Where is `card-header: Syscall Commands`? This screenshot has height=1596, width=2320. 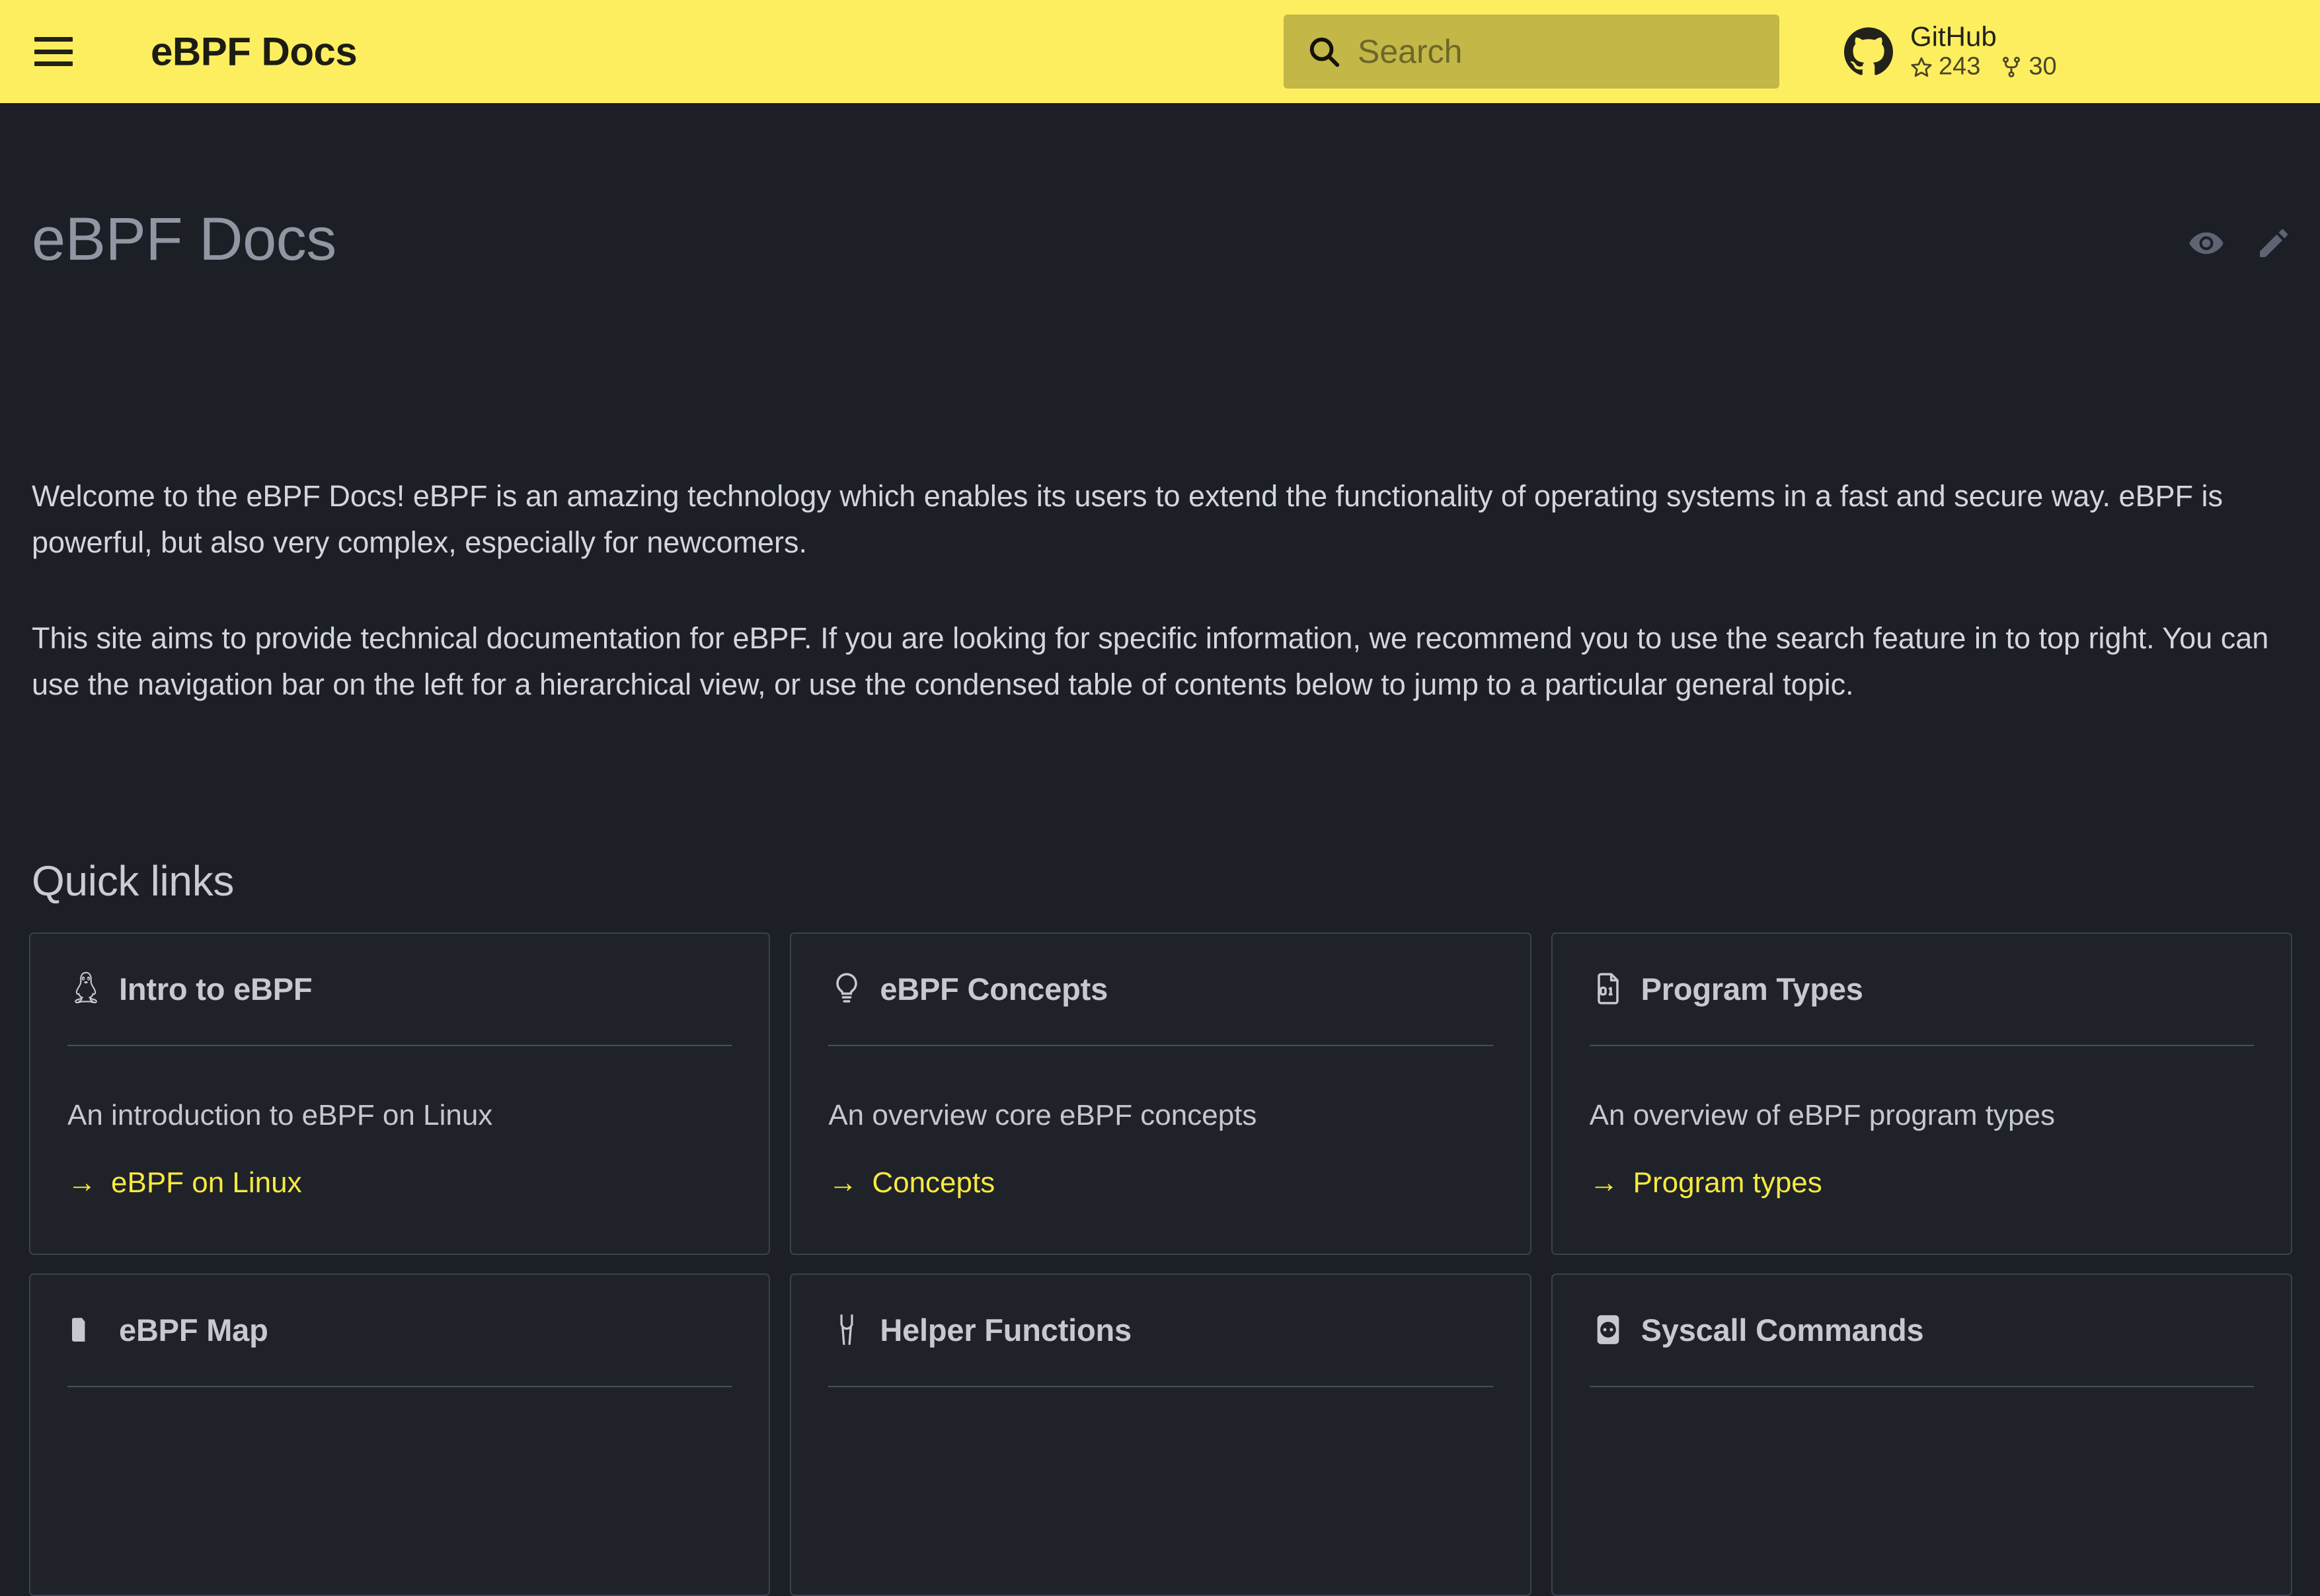 card-header: Syscall Commands is located at coordinates (1922, 1329).